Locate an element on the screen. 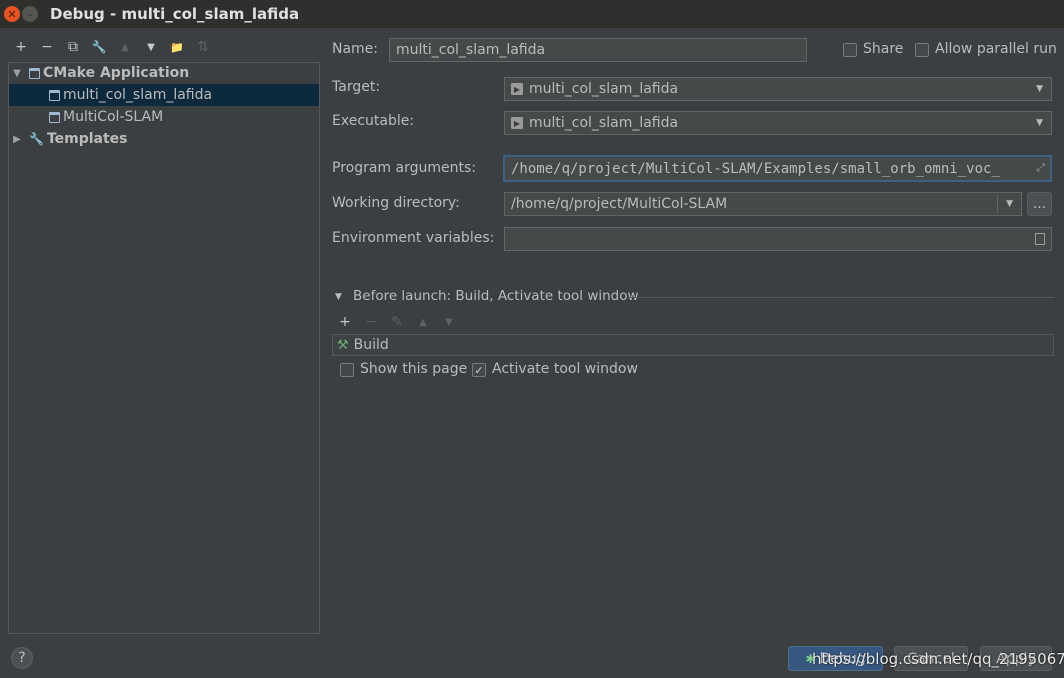 The image size is (1064, 678). activate-tool-window-label: Activate tool window is located at coordinates (565, 369).